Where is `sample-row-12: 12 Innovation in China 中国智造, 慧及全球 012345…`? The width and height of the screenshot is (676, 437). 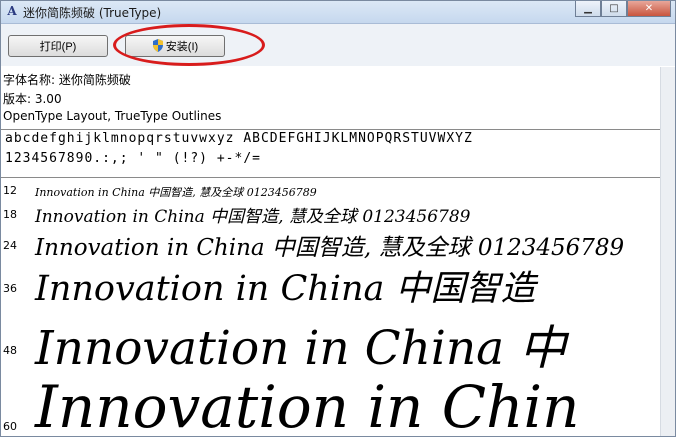 sample-row-12: 12 Innovation in China 中国智造, 慧及全球 012345… is located at coordinates (331, 191).